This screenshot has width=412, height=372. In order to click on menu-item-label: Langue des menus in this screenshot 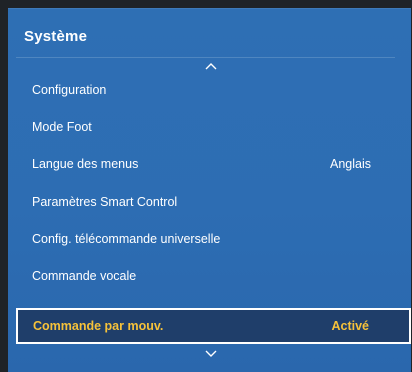, I will do `click(85, 164)`.